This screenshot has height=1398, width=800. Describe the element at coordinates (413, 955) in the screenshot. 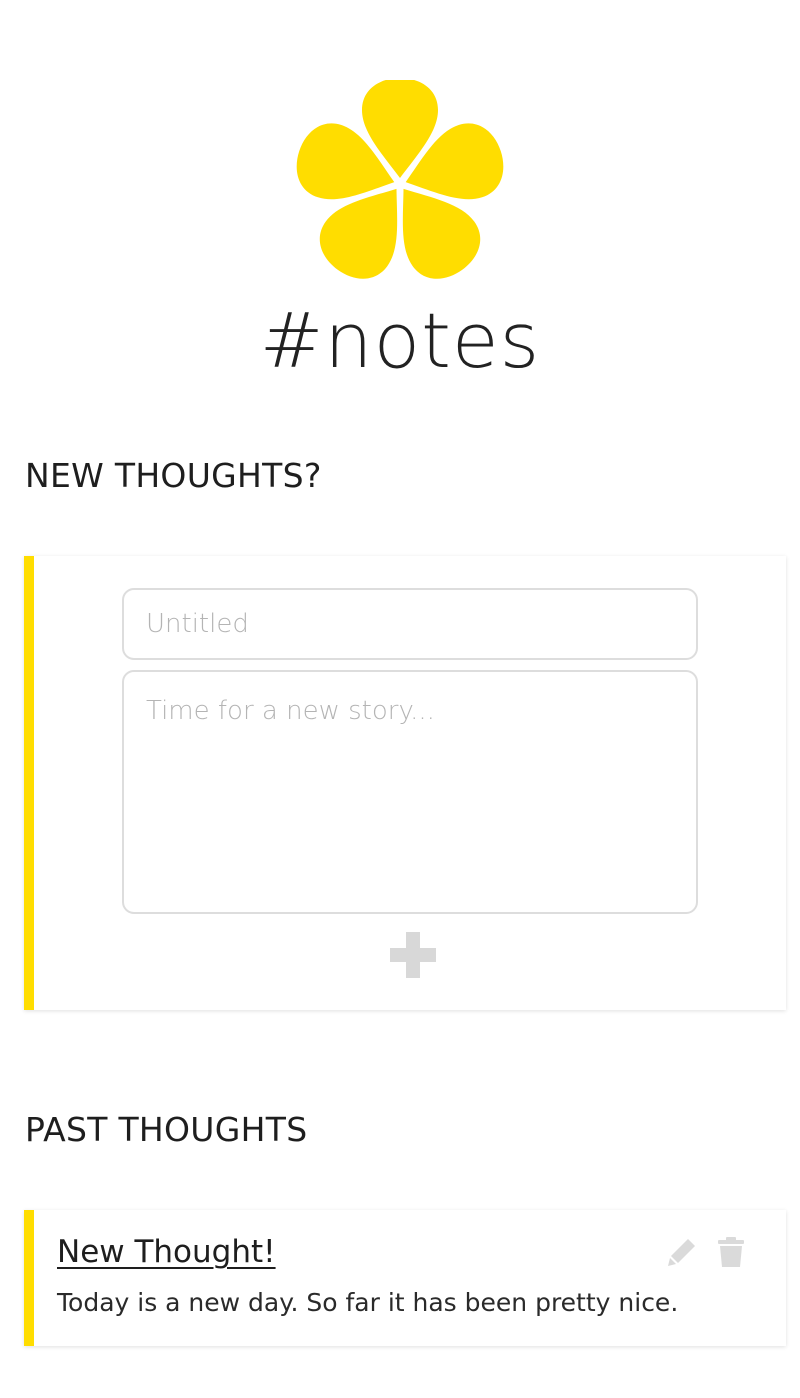

I see `add-note-button` at that location.